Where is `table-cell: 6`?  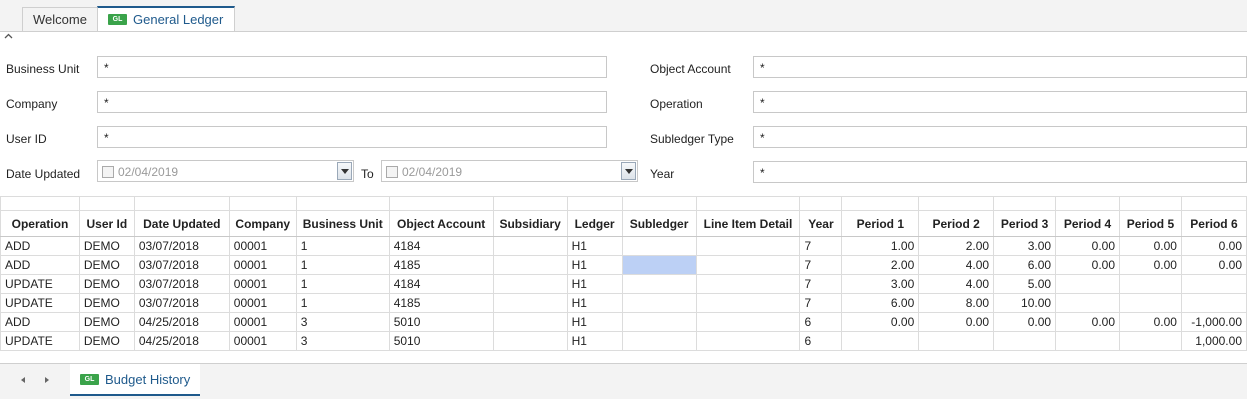
table-cell: 6 is located at coordinates (821, 341).